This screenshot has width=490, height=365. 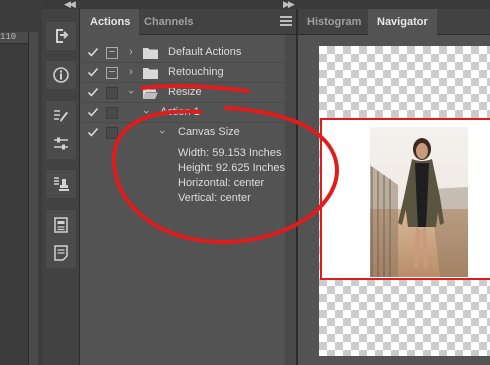 I want to click on action-set-default-actions: › Default Actions, so click(x=183, y=53).